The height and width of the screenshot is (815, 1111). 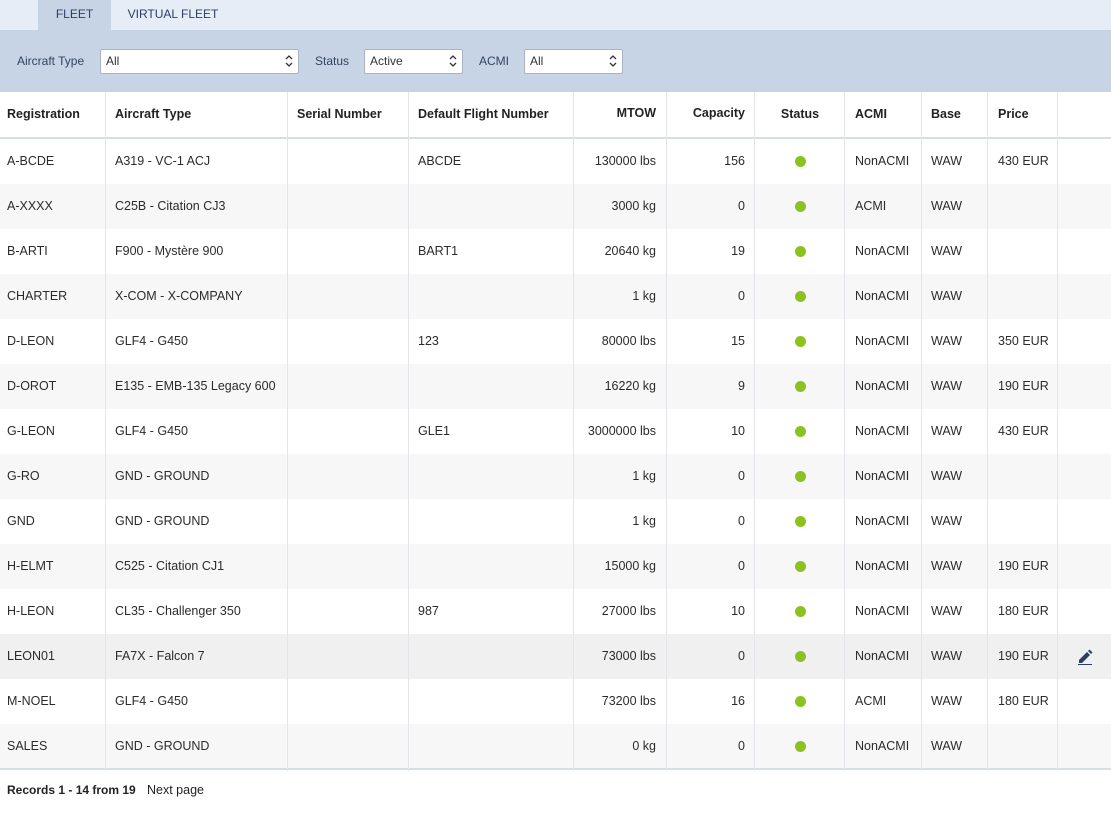 I want to click on cell-mtow: 16220 kg, so click(x=630, y=386).